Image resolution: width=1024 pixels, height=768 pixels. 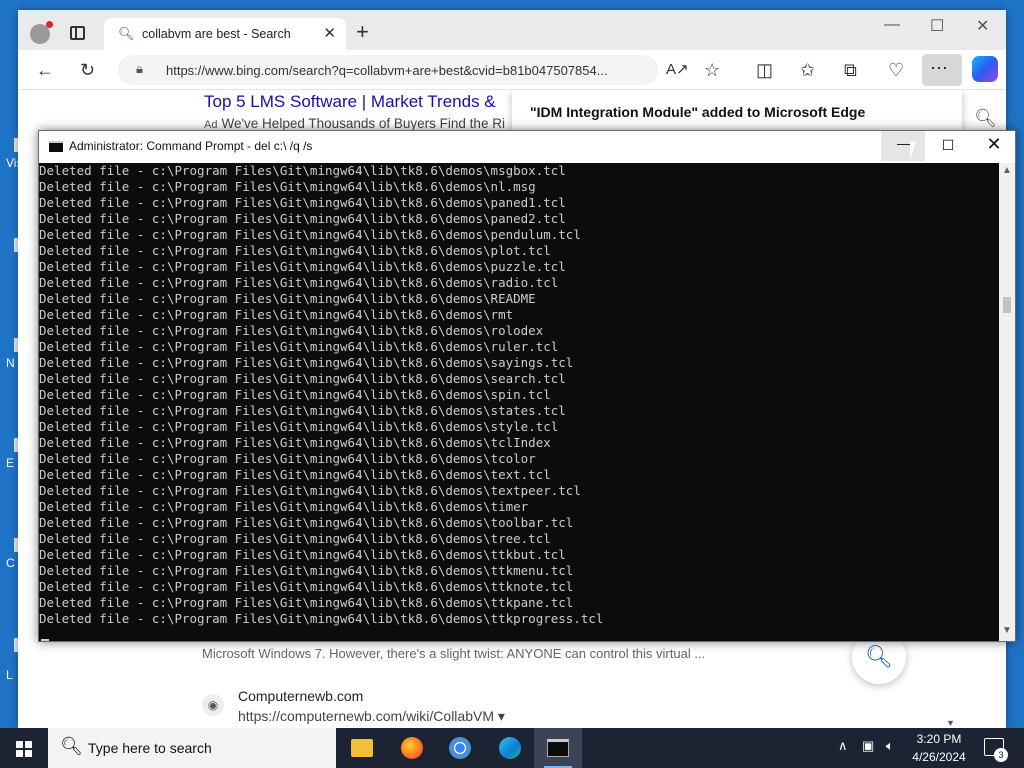 What do you see at coordinates (1007, 305) in the screenshot?
I see `scrollbar-thumb` at bounding box center [1007, 305].